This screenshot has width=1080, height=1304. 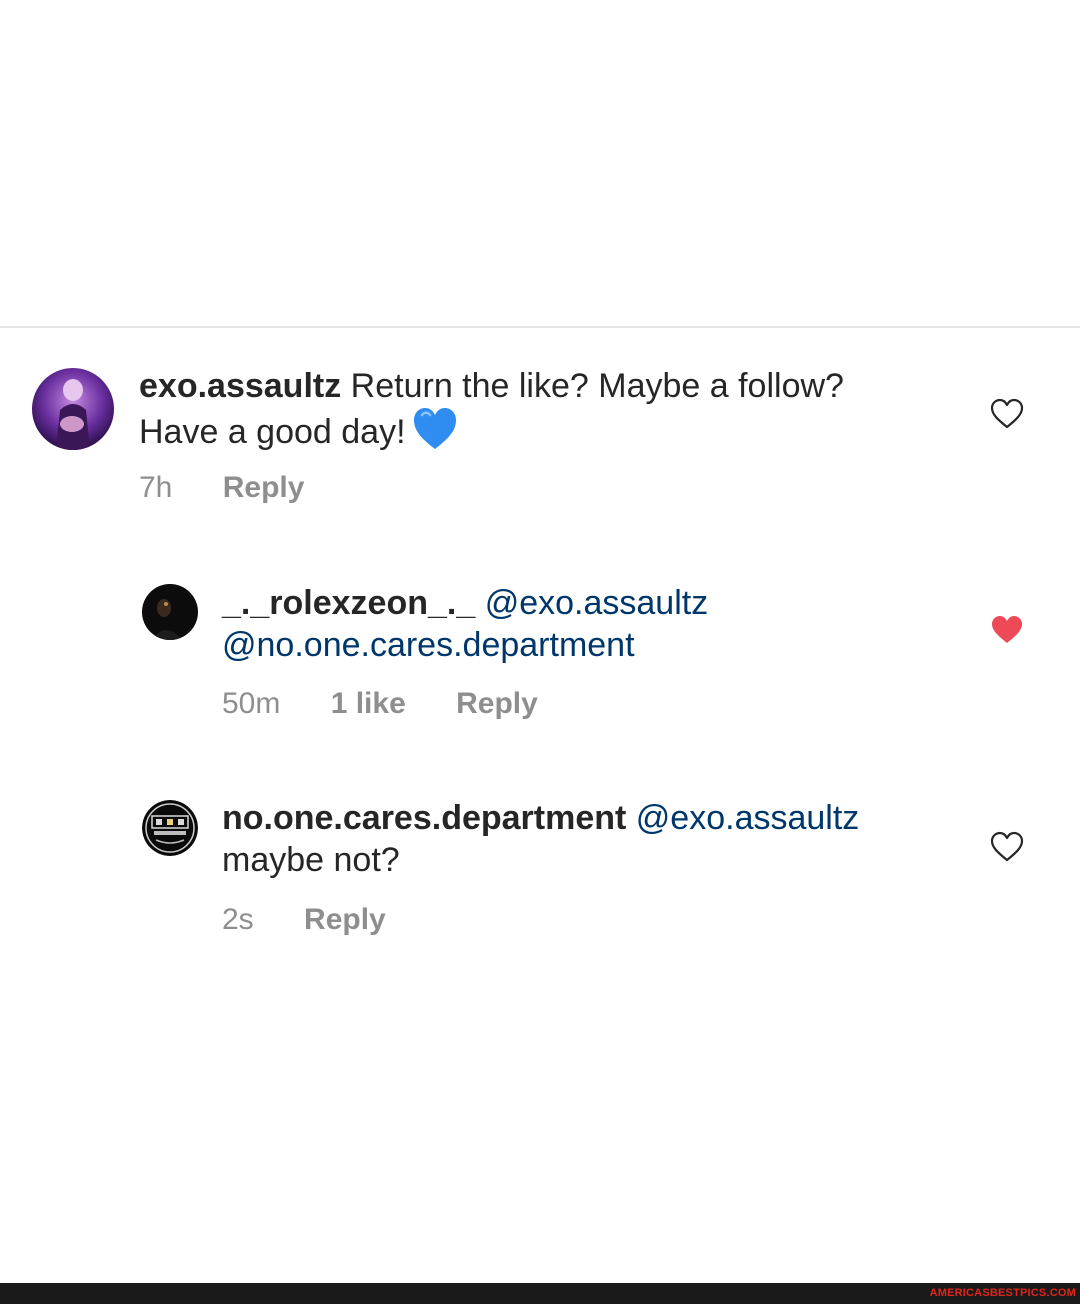 I want to click on username: exo.assaultz, so click(x=240, y=386).